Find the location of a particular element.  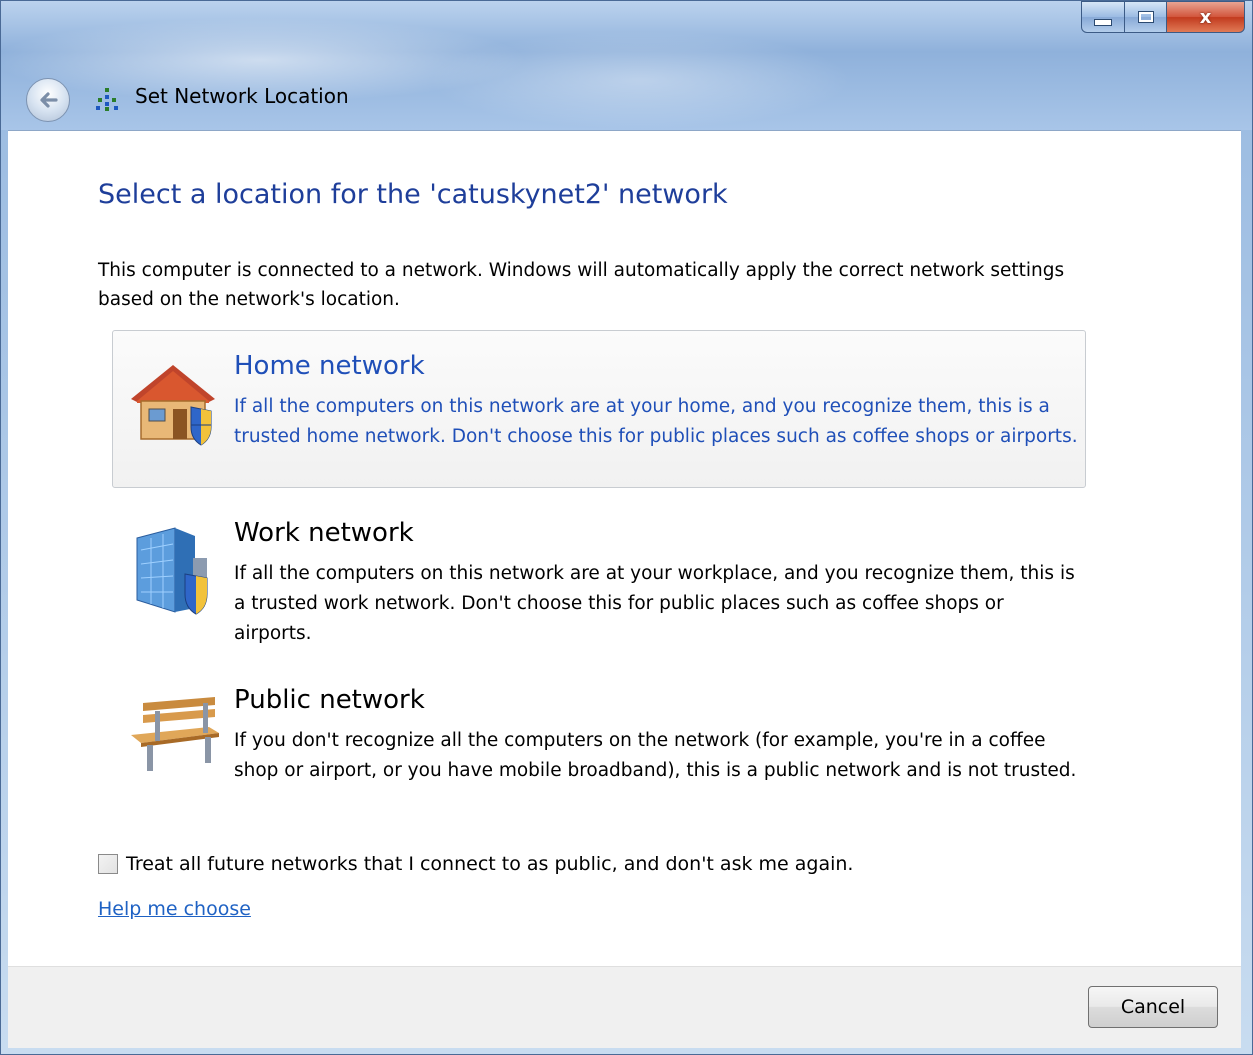

option-title: Home network is located at coordinates (329, 366).